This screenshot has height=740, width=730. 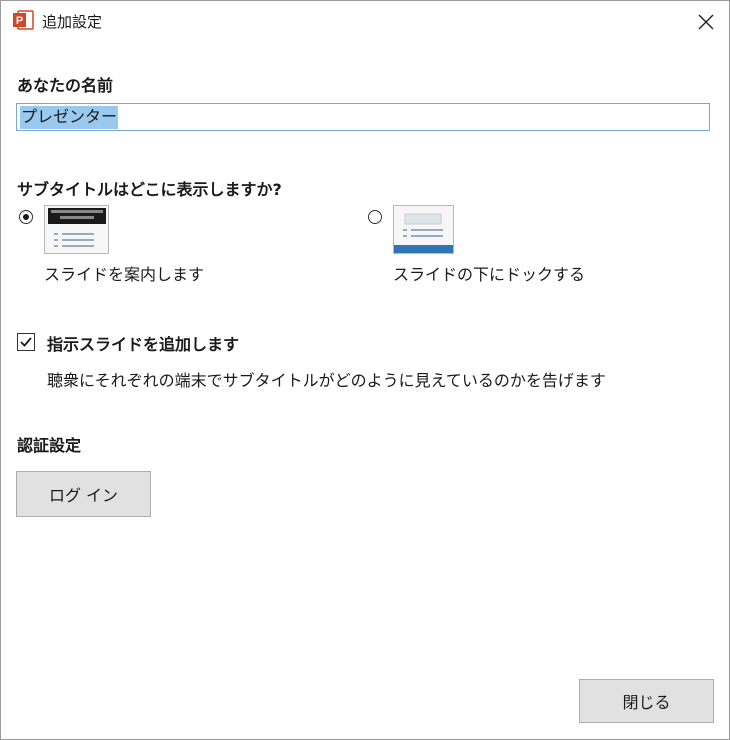 What do you see at coordinates (19, 21) in the screenshot?
I see `svg-text: P` at bounding box center [19, 21].